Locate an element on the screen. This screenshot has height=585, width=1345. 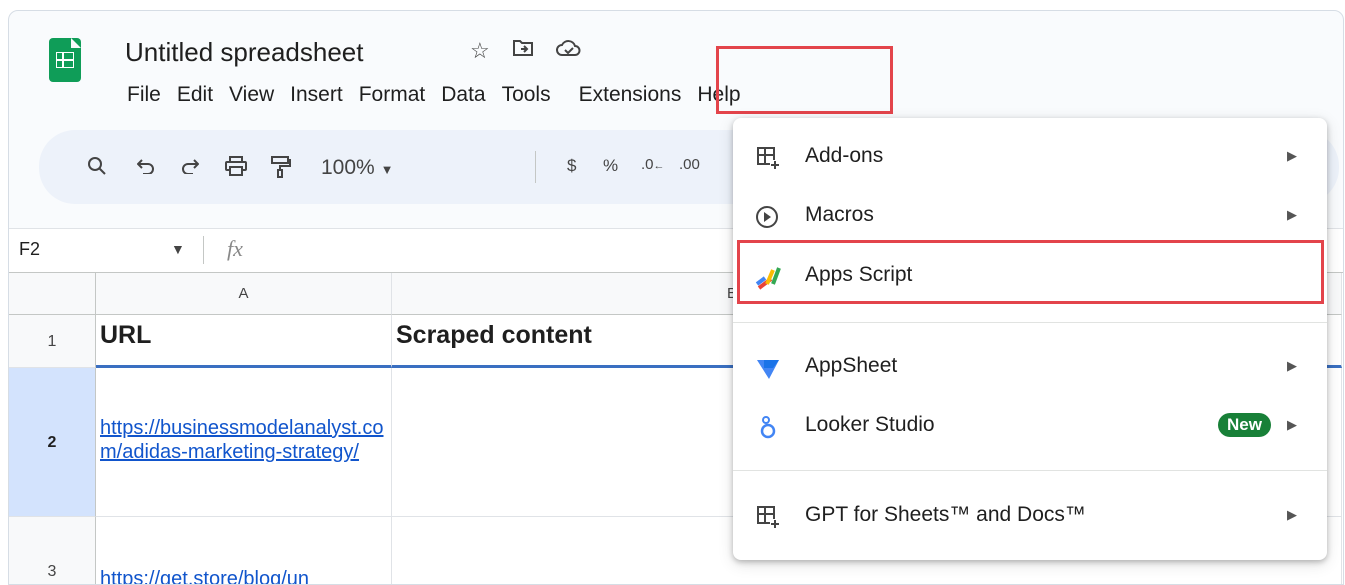
paint-format-icon is located at coordinates (281, 170).